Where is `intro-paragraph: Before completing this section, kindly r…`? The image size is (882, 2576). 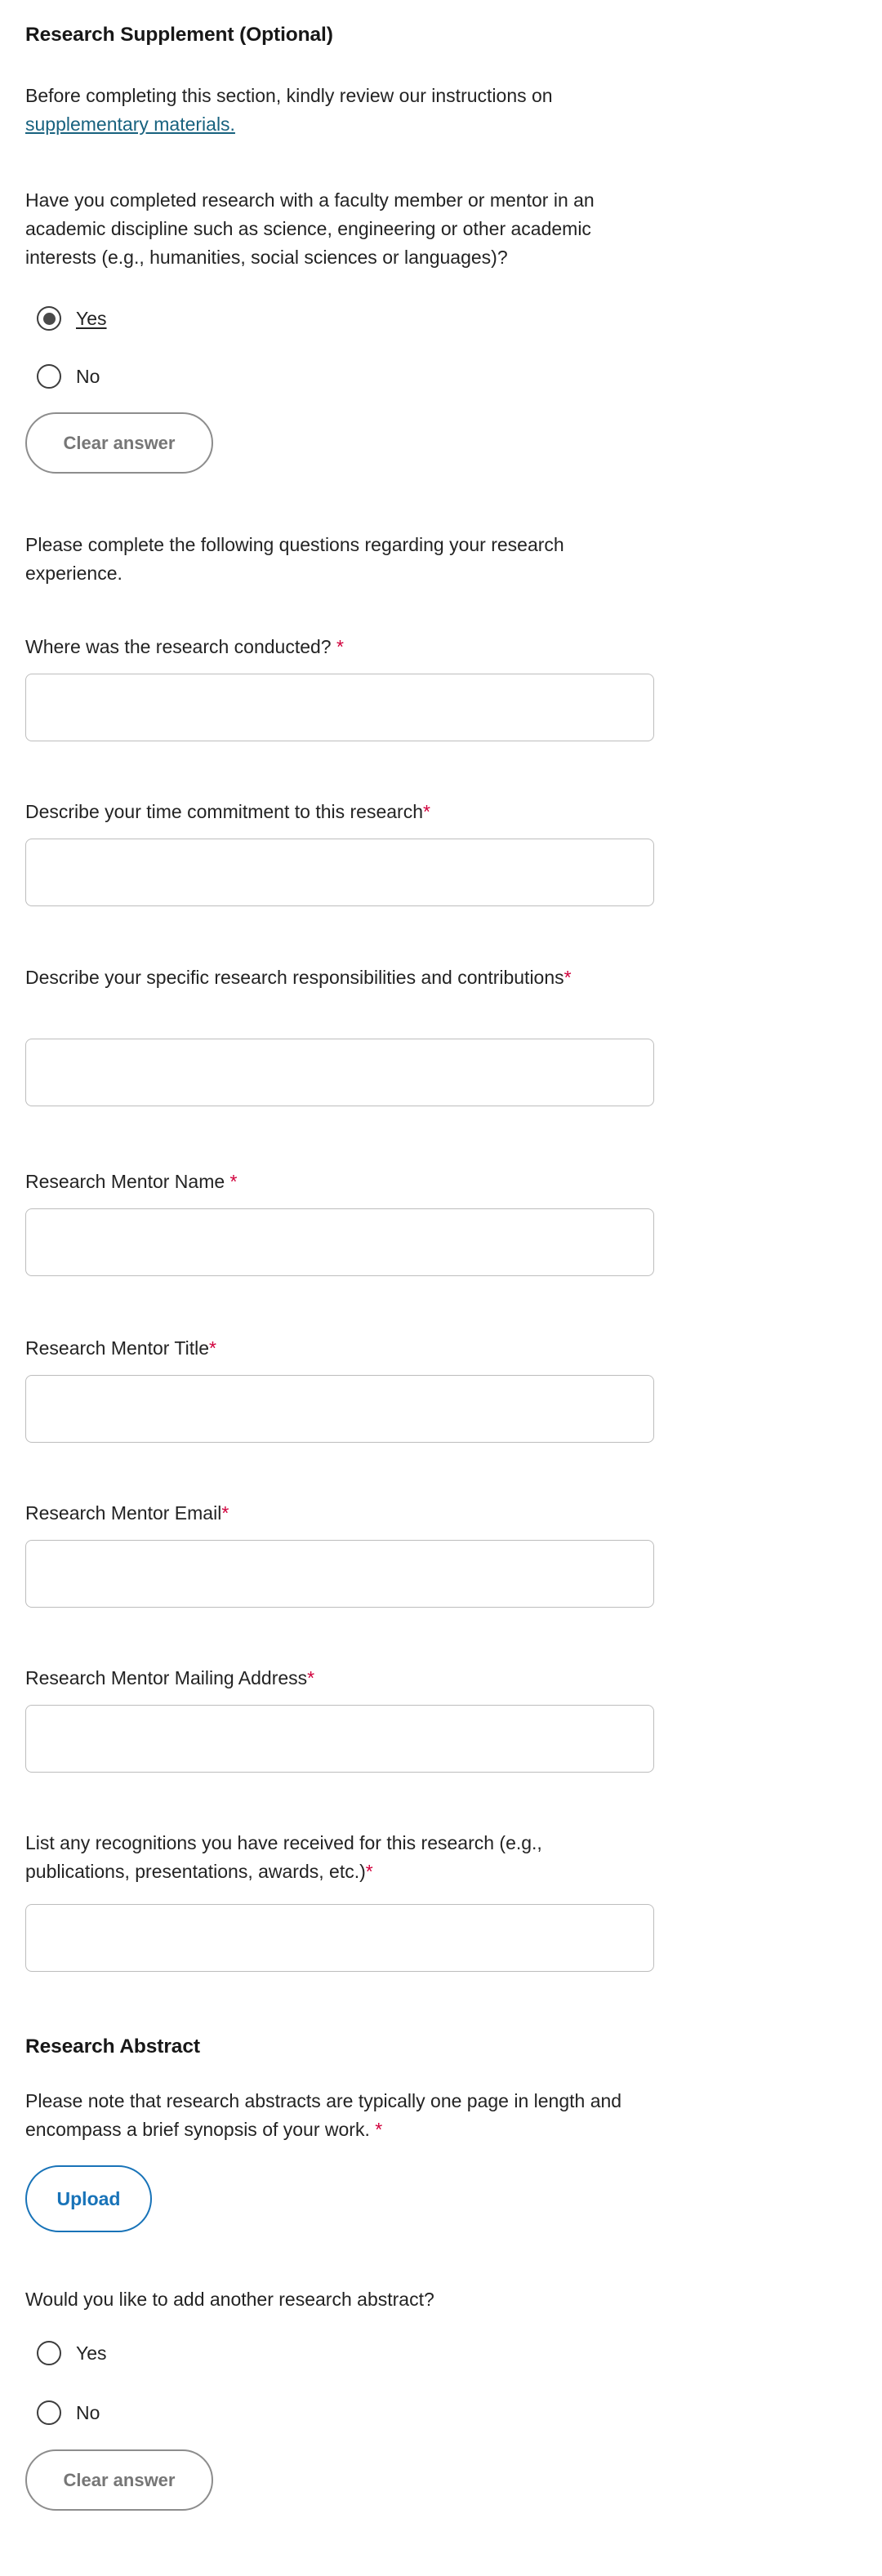 intro-paragraph: Before completing this section, kindly r… is located at coordinates (335, 111).